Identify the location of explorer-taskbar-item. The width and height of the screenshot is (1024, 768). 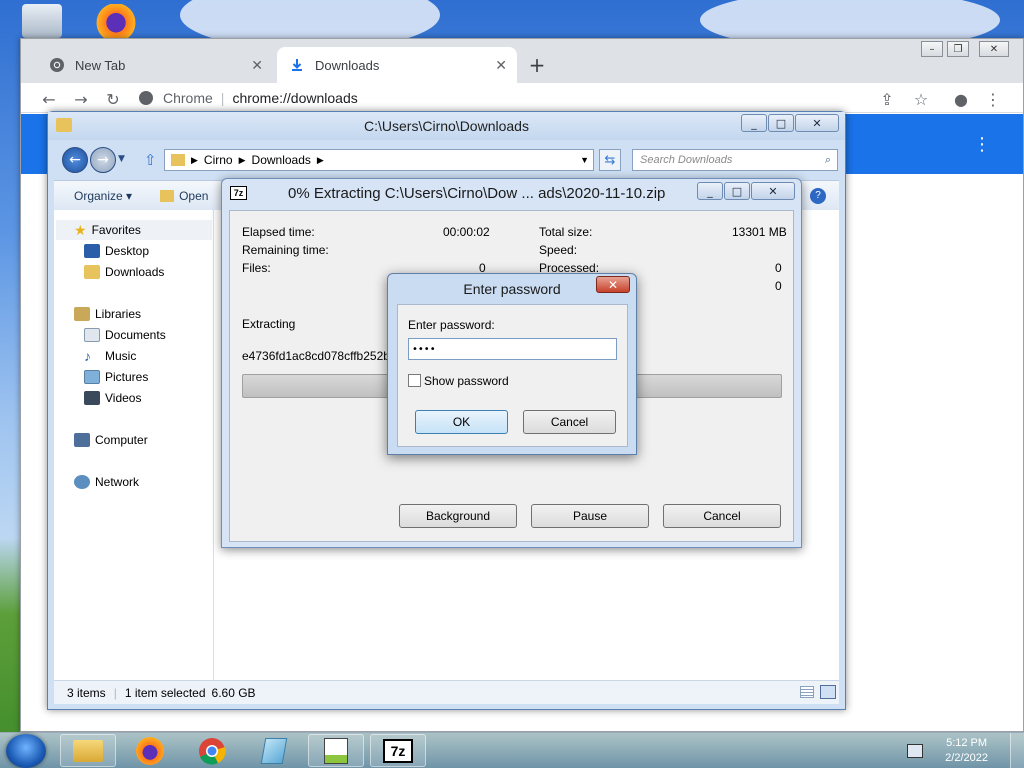
(88, 750).